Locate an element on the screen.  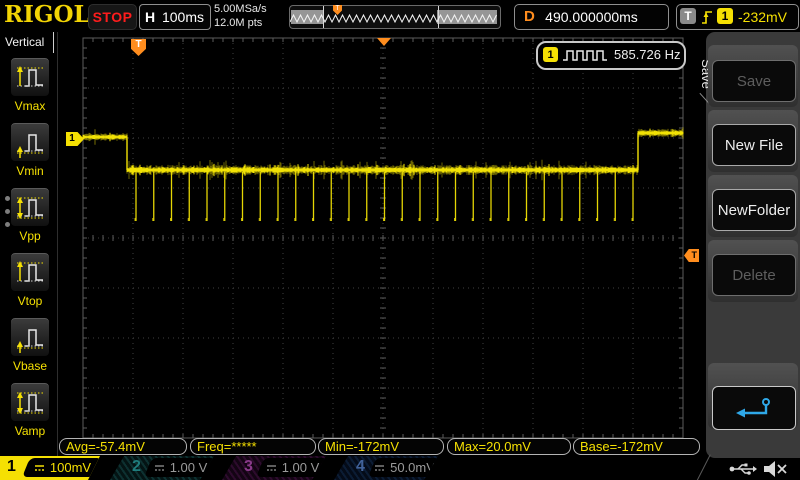
measure-item-vmin: Vmin is located at coordinates (30, 153).